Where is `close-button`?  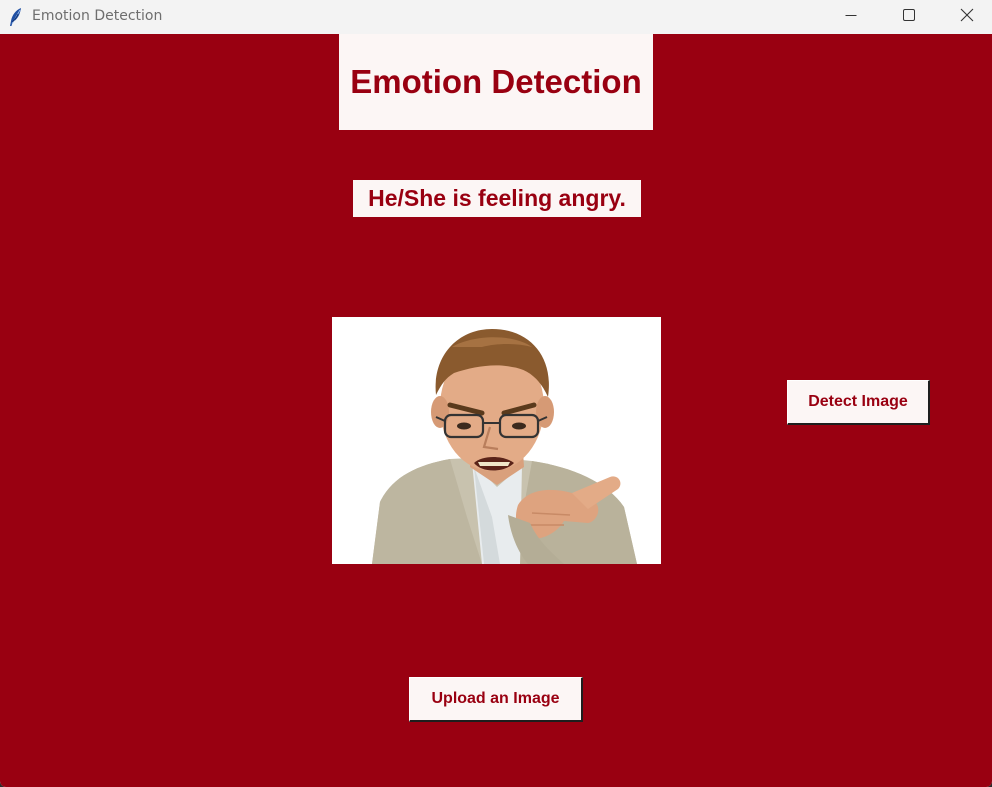
close-button is located at coordinates (965, 17).